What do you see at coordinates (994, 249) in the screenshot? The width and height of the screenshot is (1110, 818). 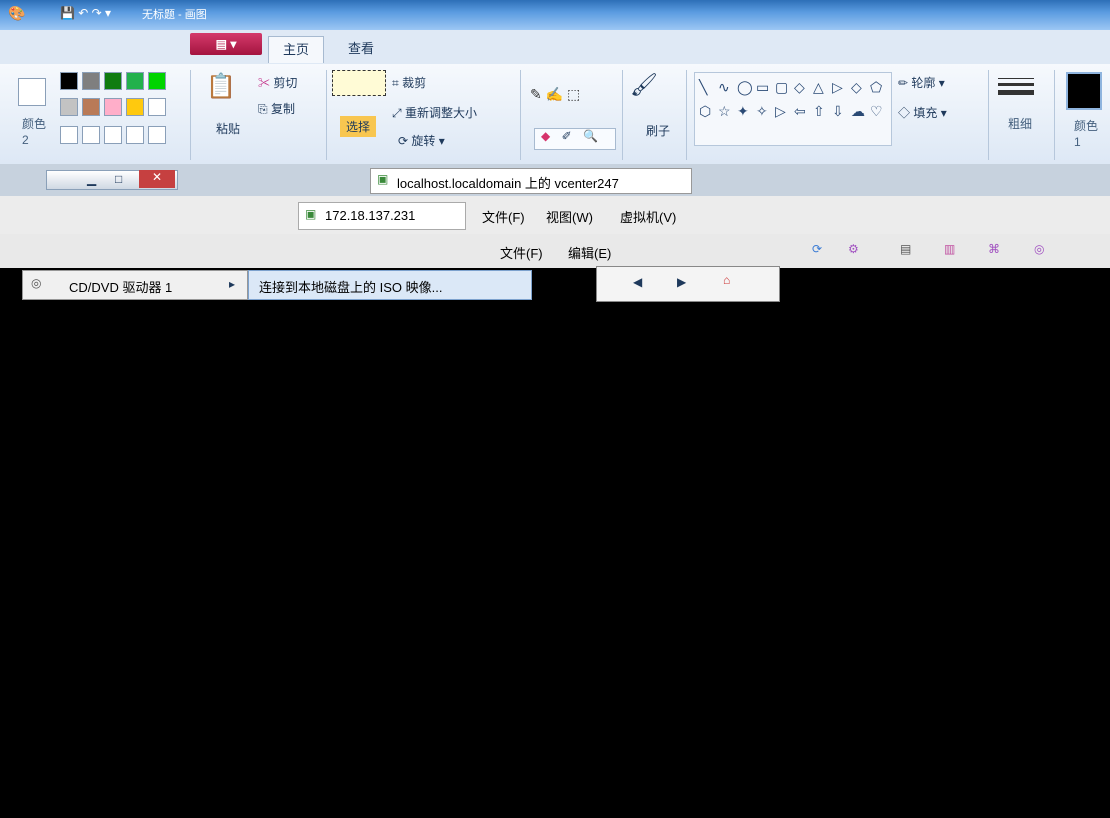 I see `network-icon: ⌘` at bounding box center [994, 249].